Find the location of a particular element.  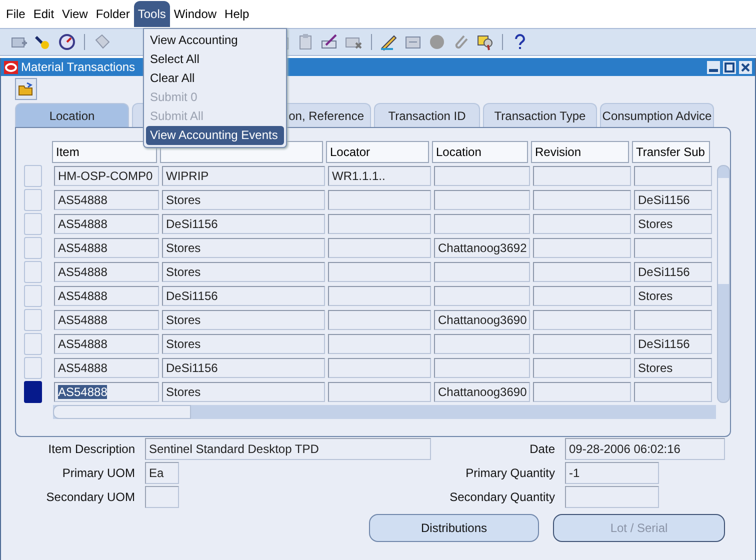

field-label: Primary UOM is located at coordinates (98, 473).